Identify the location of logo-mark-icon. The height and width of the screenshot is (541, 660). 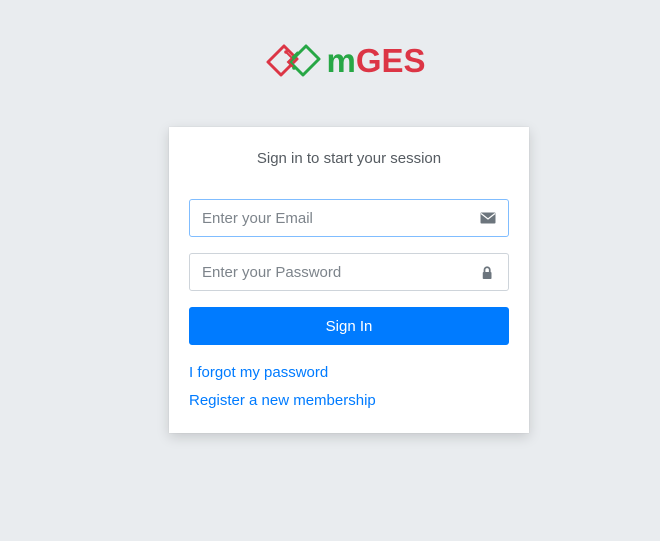
(293, 60).